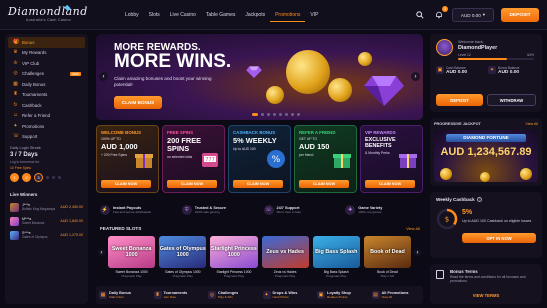 This screenshot has height=308, width=547. Describe the element at coordinates (46, 105) in the screenshot. I see `sidebar-item-cashback: ↻ Cashback` at that location.